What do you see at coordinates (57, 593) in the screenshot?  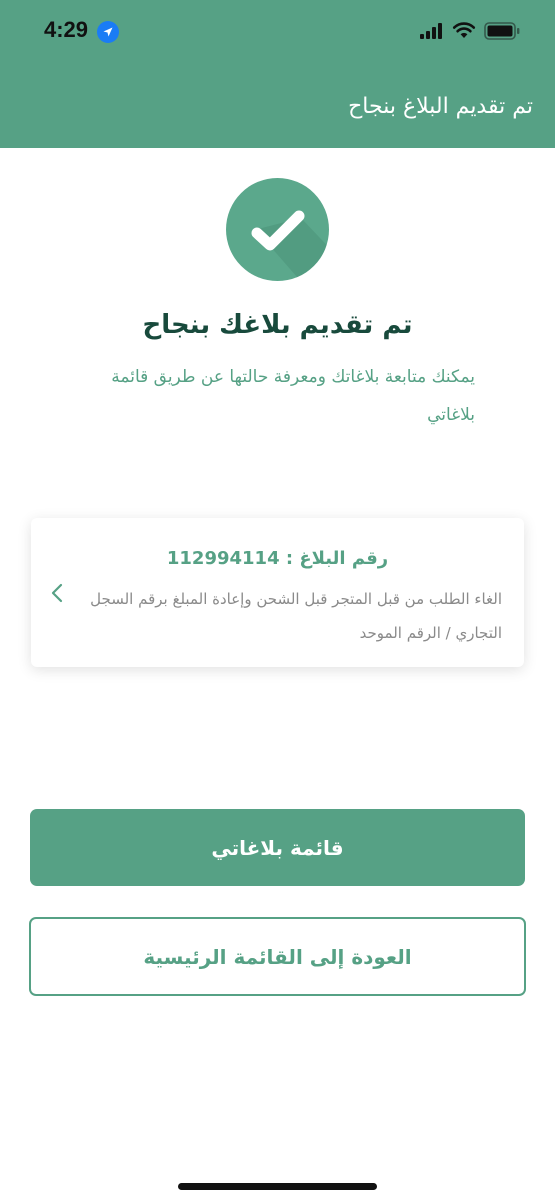 I see `chevron-left-icon` at bounding box center [57, 593].